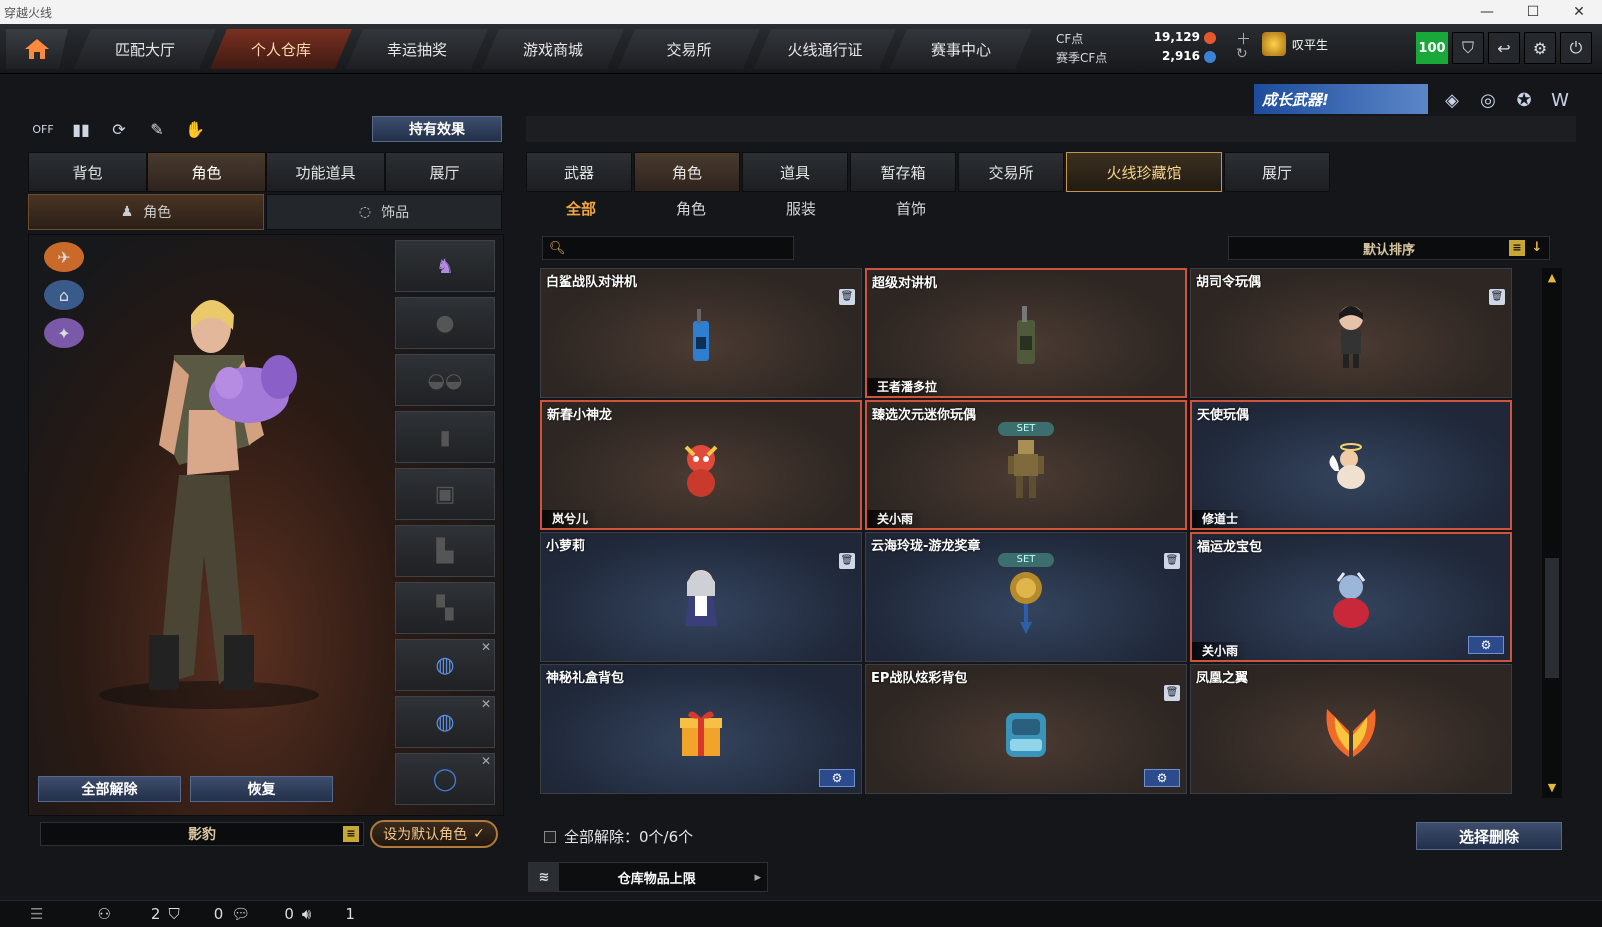 Image resolution: width=1602 pixels, height=927 pixels. I want to click on tab-gallery: 展厅, so click(1277, 172).